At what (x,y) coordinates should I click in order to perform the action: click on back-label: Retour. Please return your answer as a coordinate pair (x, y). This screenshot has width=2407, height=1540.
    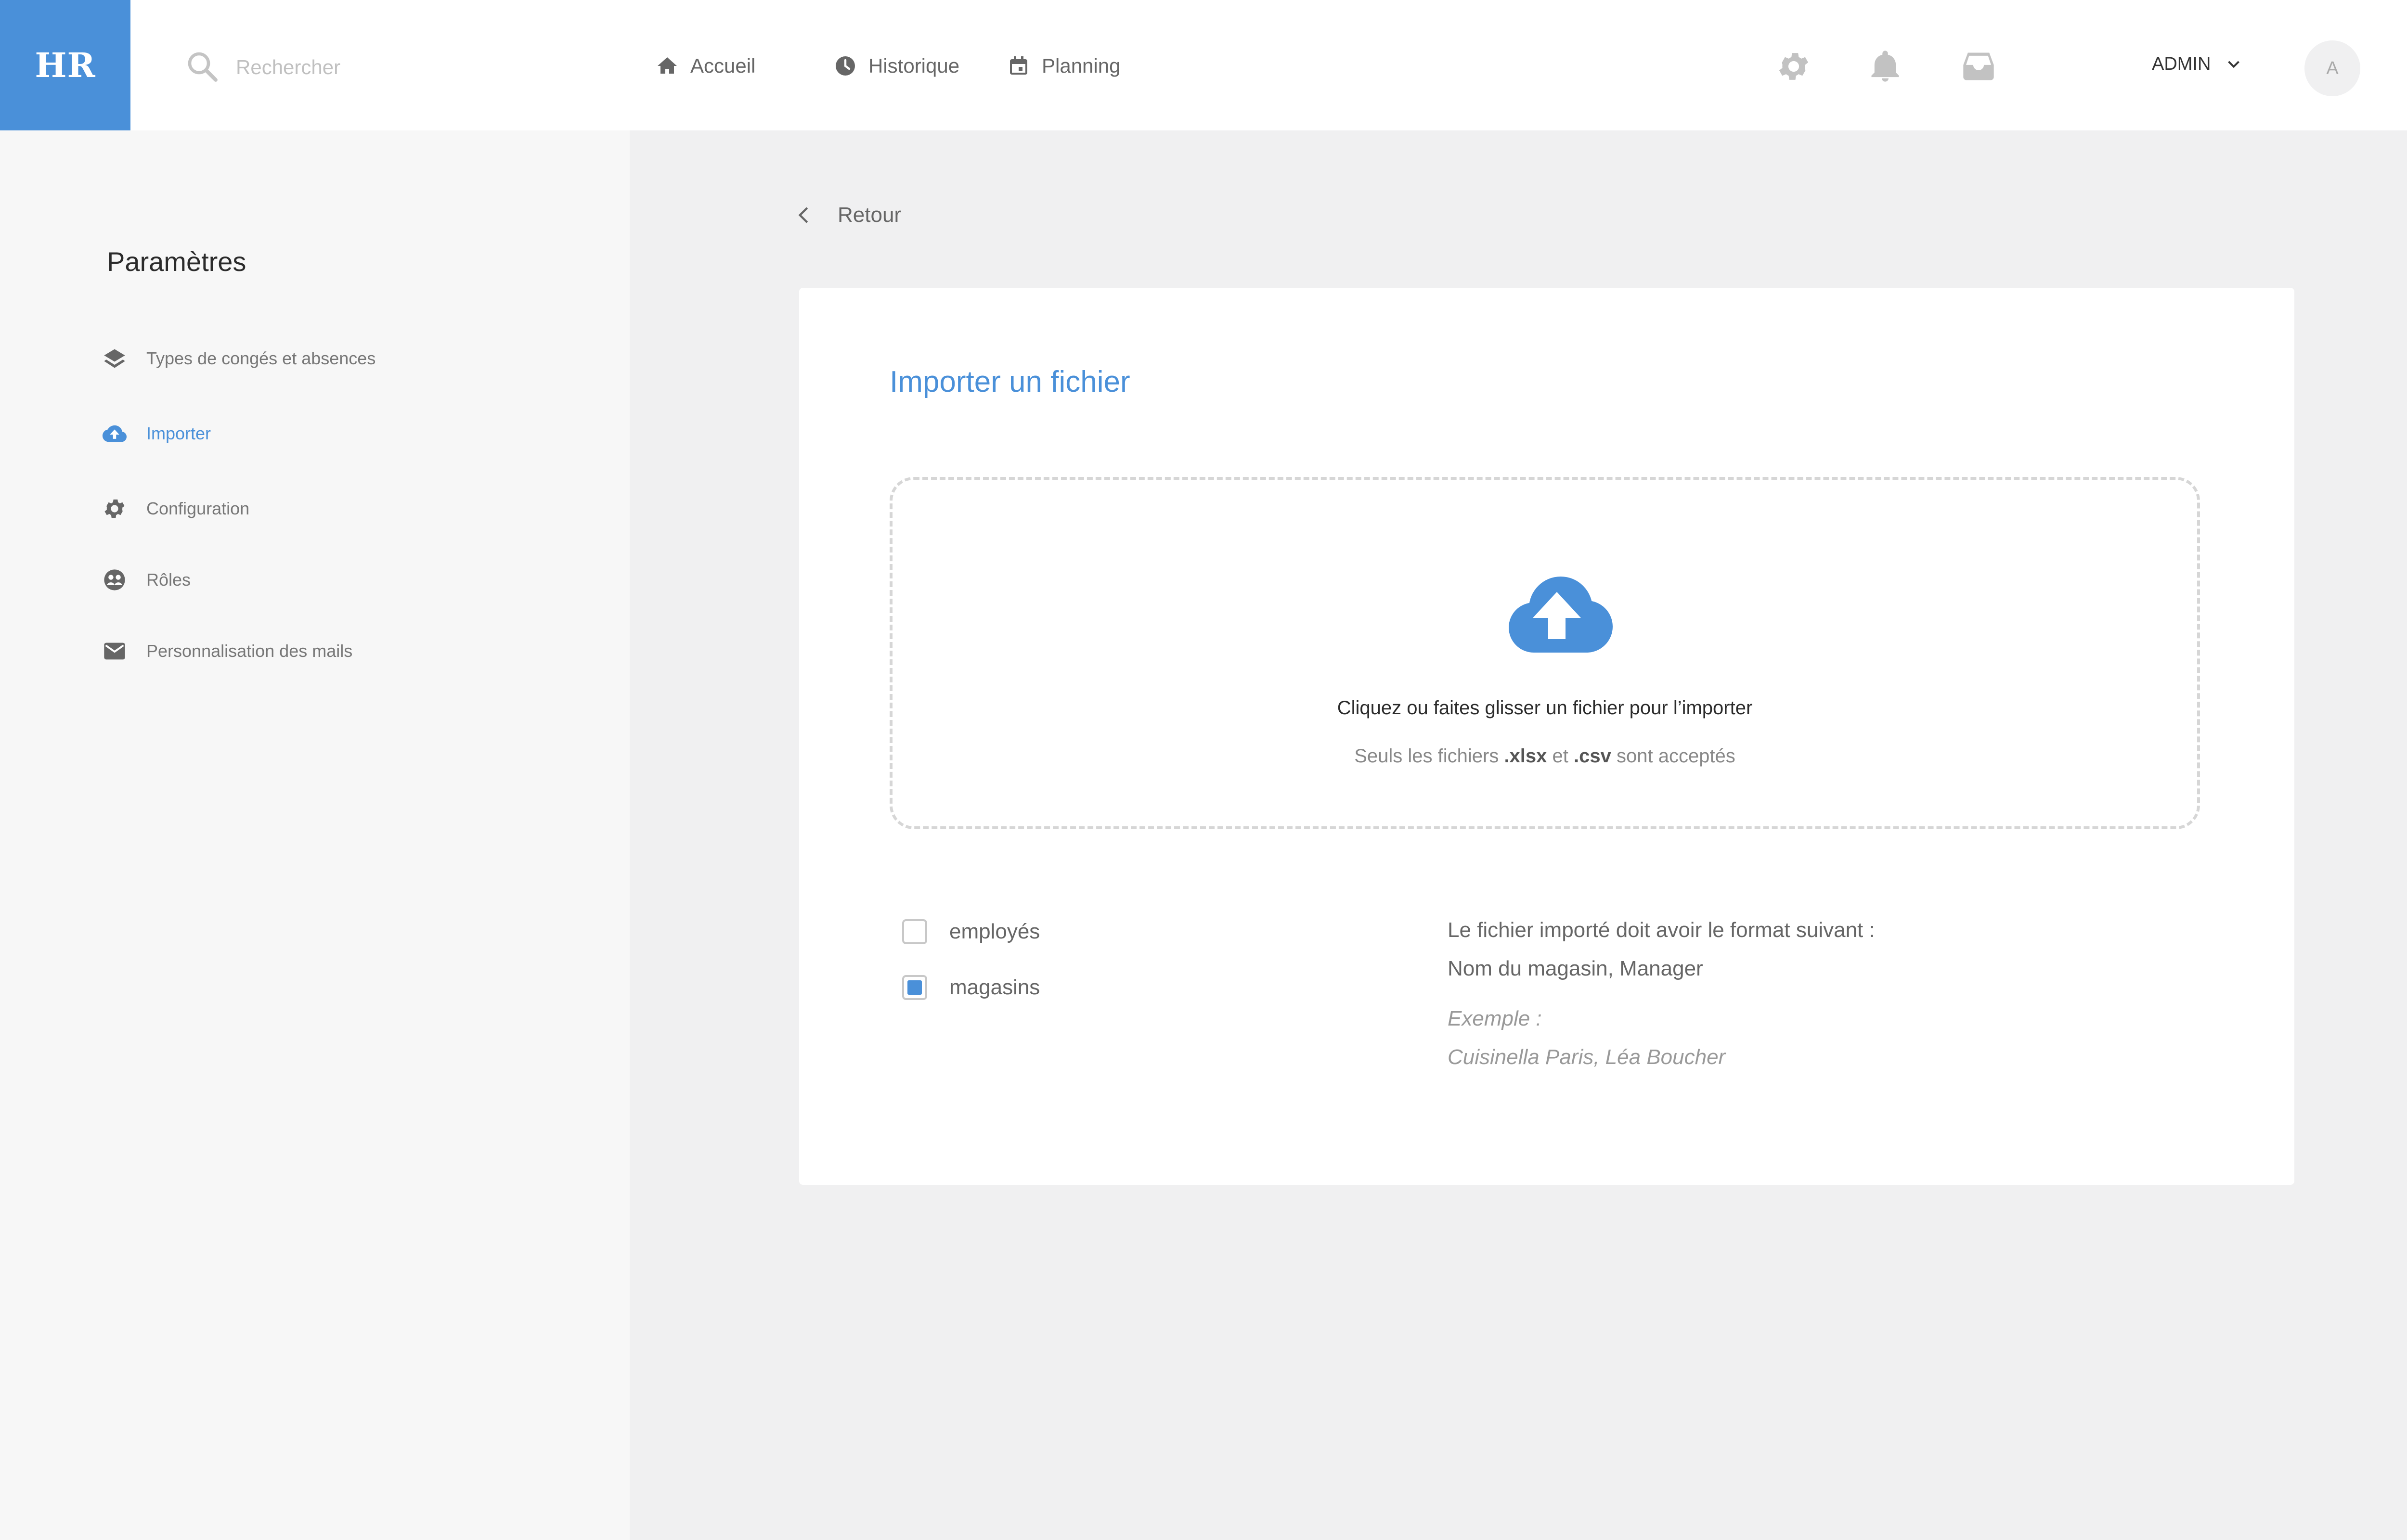
    Looking at the image, I should click on (870, 215).